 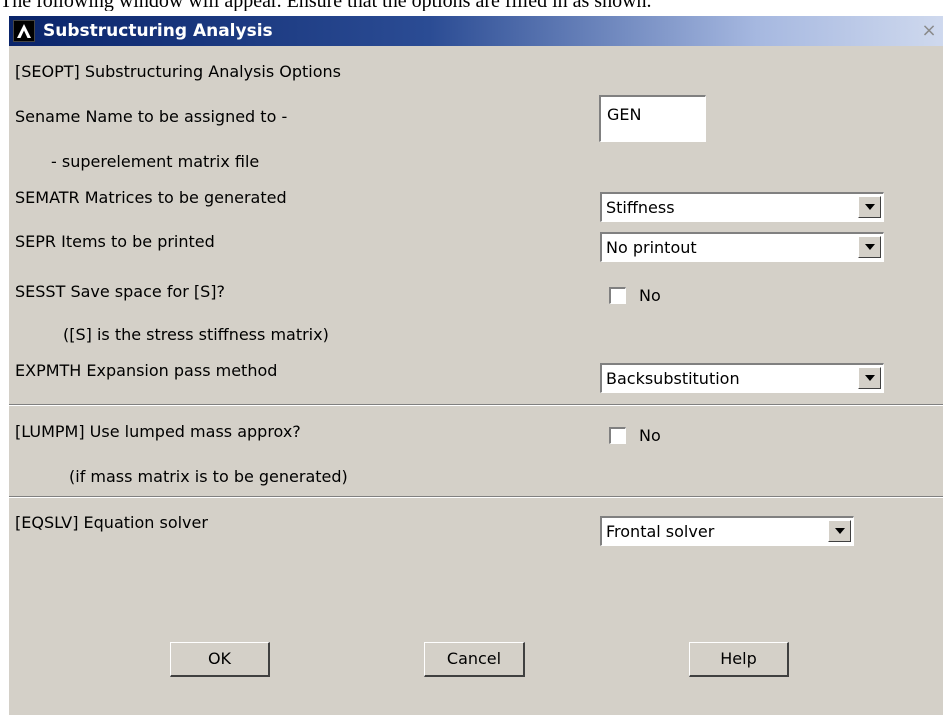 What do you see at coordinates (151, 197) in the screenshot?
I see `sematr-label: SEMATR Matrices to be generated` at bounding box center [151, 197].